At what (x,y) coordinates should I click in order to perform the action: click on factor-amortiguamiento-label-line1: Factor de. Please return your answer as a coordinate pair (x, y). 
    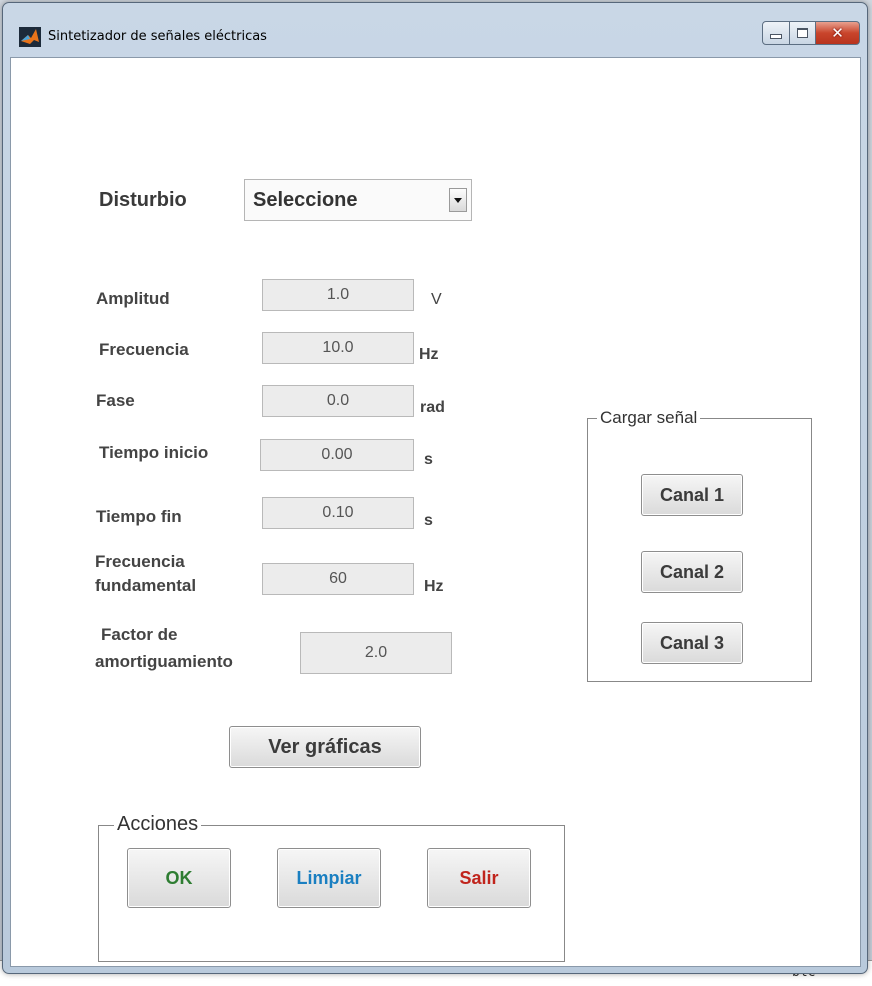
    Looking at the image, I should click on (139, 634).